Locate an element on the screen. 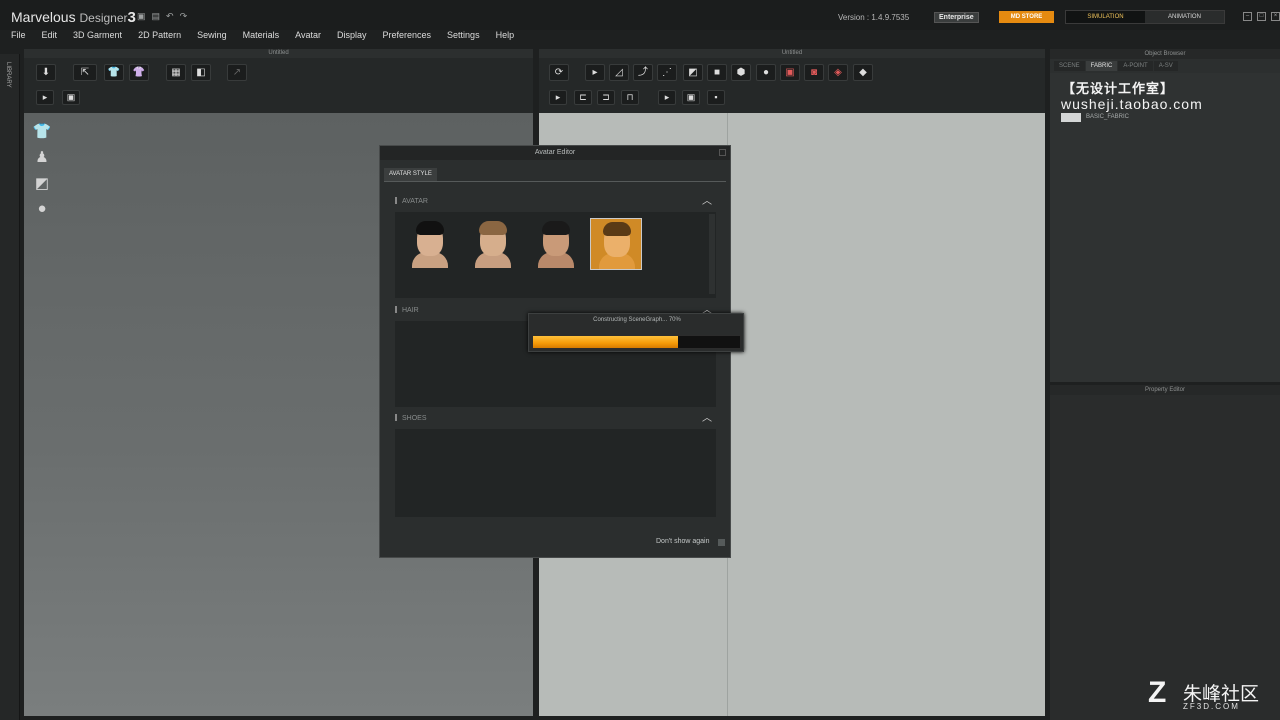 This screenshot has height=720, width=1280. add-point-icon: ⋰ is located at coordinates (667, 72).